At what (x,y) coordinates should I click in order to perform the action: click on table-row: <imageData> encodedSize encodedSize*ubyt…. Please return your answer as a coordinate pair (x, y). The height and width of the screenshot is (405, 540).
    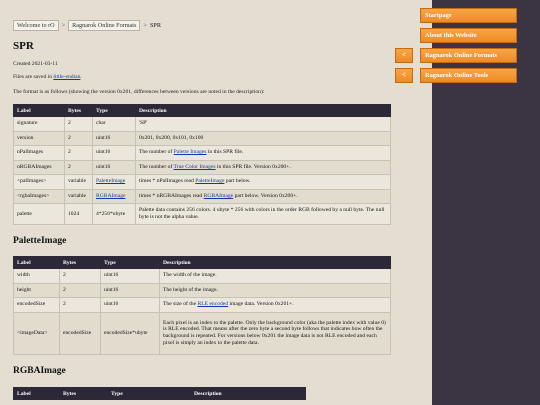
    Looking at the image, I should click on (202, 333).